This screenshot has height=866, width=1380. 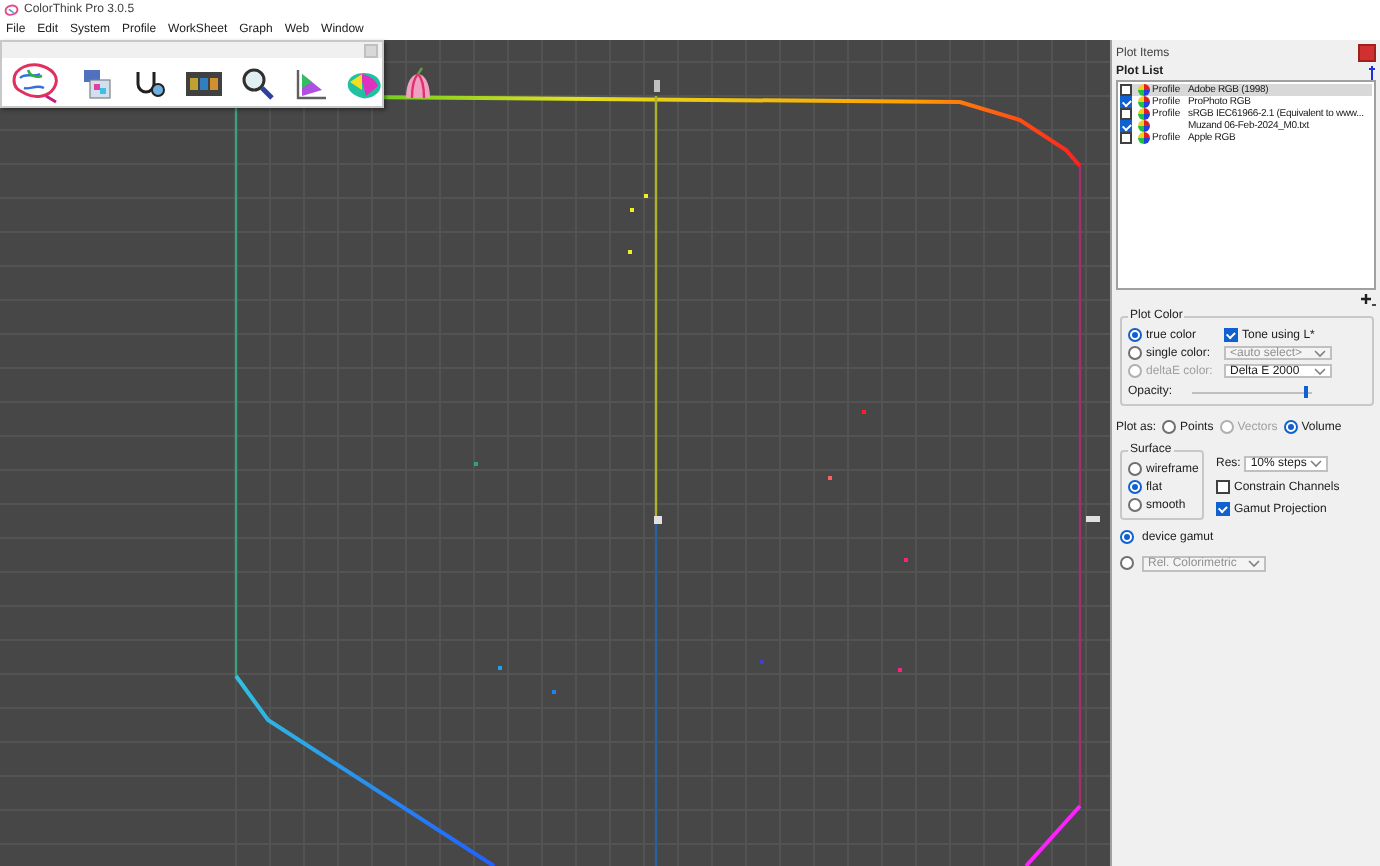 I want to click on striped-bell-icon, so click(x=418, y=84).